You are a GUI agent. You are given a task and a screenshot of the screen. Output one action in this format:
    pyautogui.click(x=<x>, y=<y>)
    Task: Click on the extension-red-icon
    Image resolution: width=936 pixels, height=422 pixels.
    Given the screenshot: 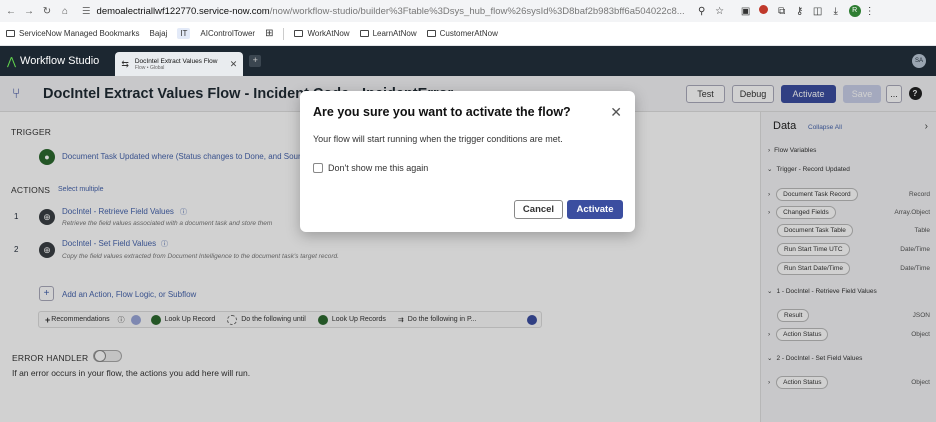 What is the action you would take?
    pyautogui.click(x=764, y=11)
    